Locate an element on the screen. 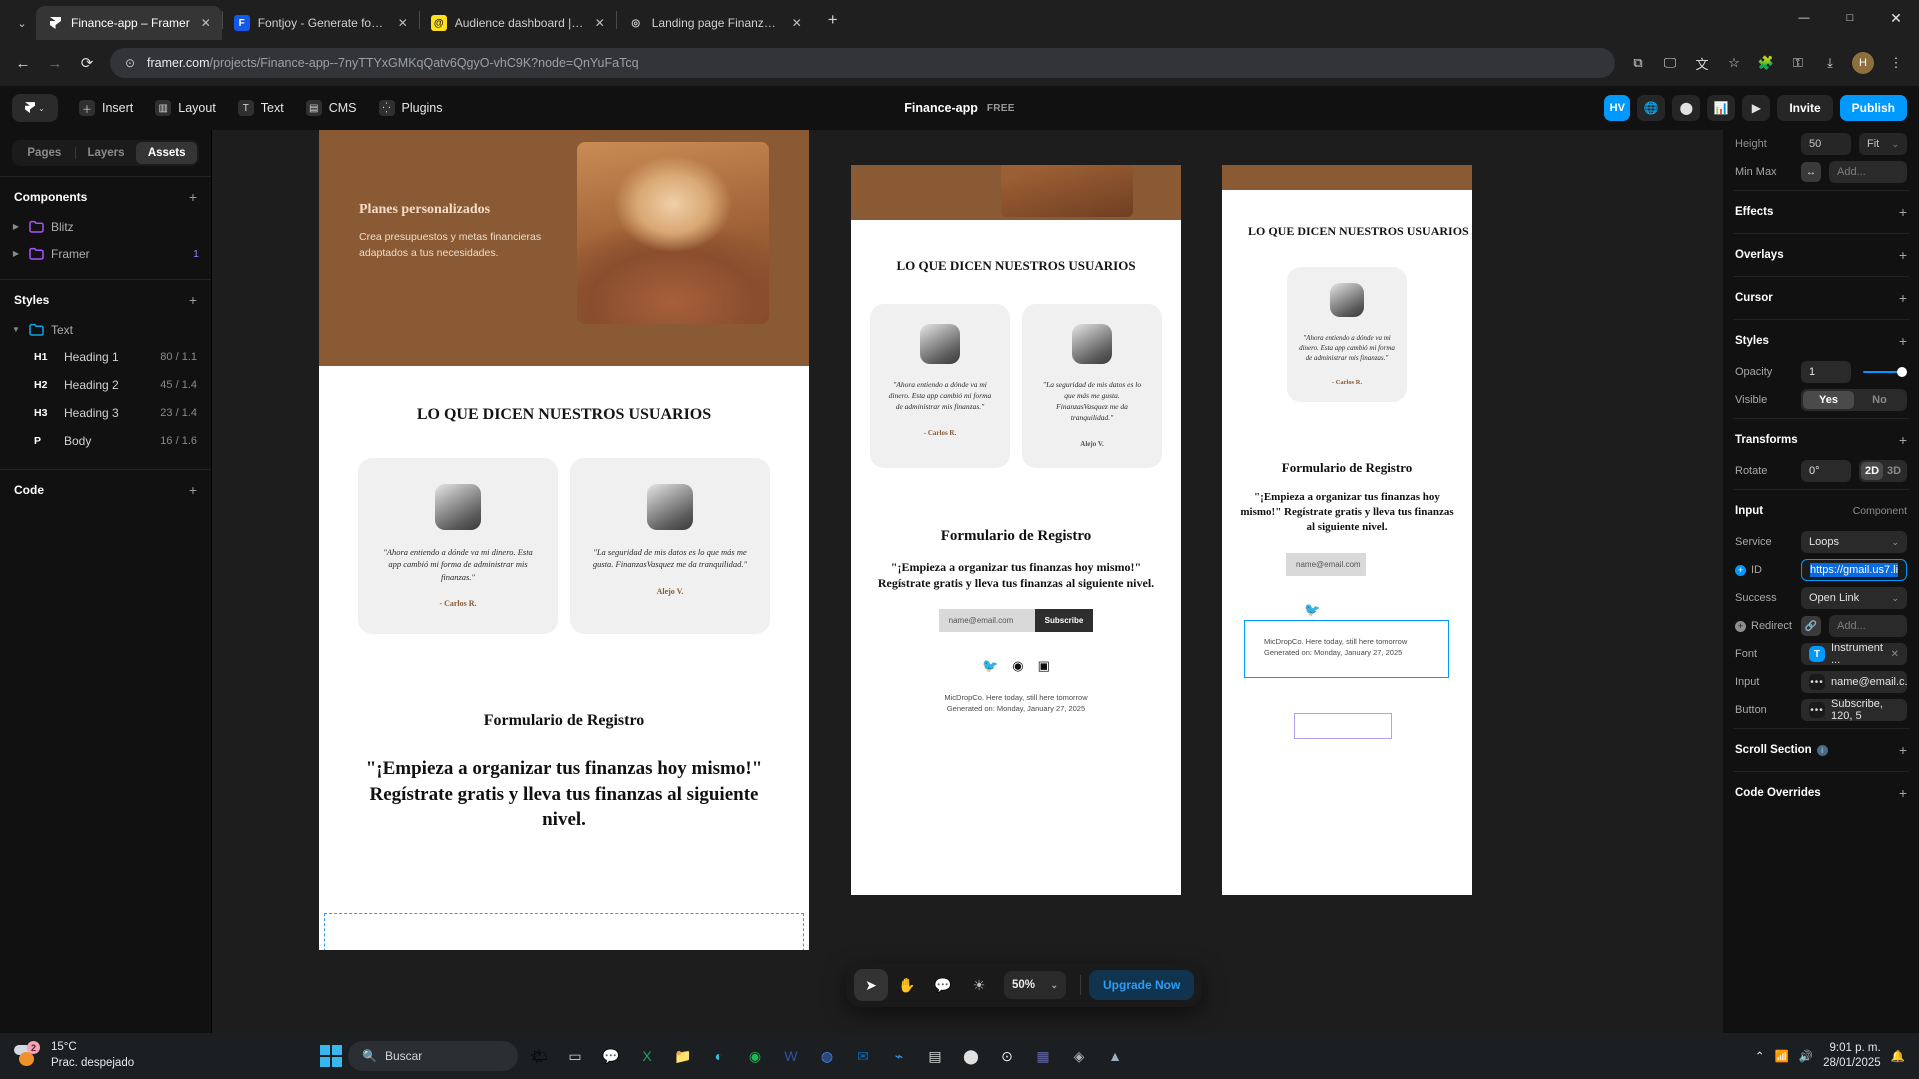 Image resolution: width=1919 pixels, height=1079 pixels. opacity-slider is located at coordinates (1885, 372).